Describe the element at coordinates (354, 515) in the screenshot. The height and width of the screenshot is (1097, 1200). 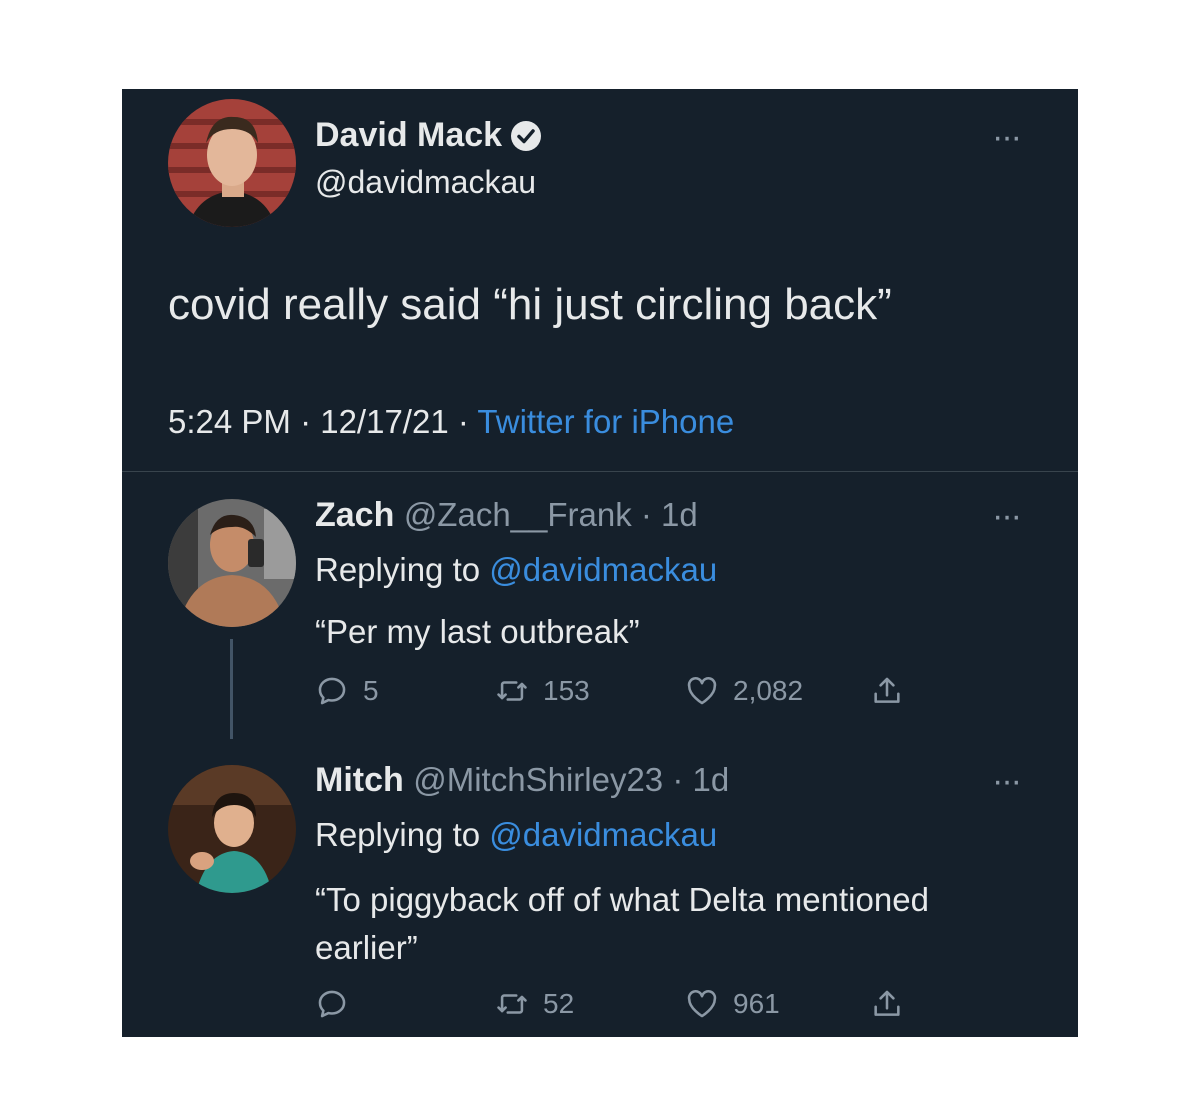
I see `reply-author-name: Zach` at that location.